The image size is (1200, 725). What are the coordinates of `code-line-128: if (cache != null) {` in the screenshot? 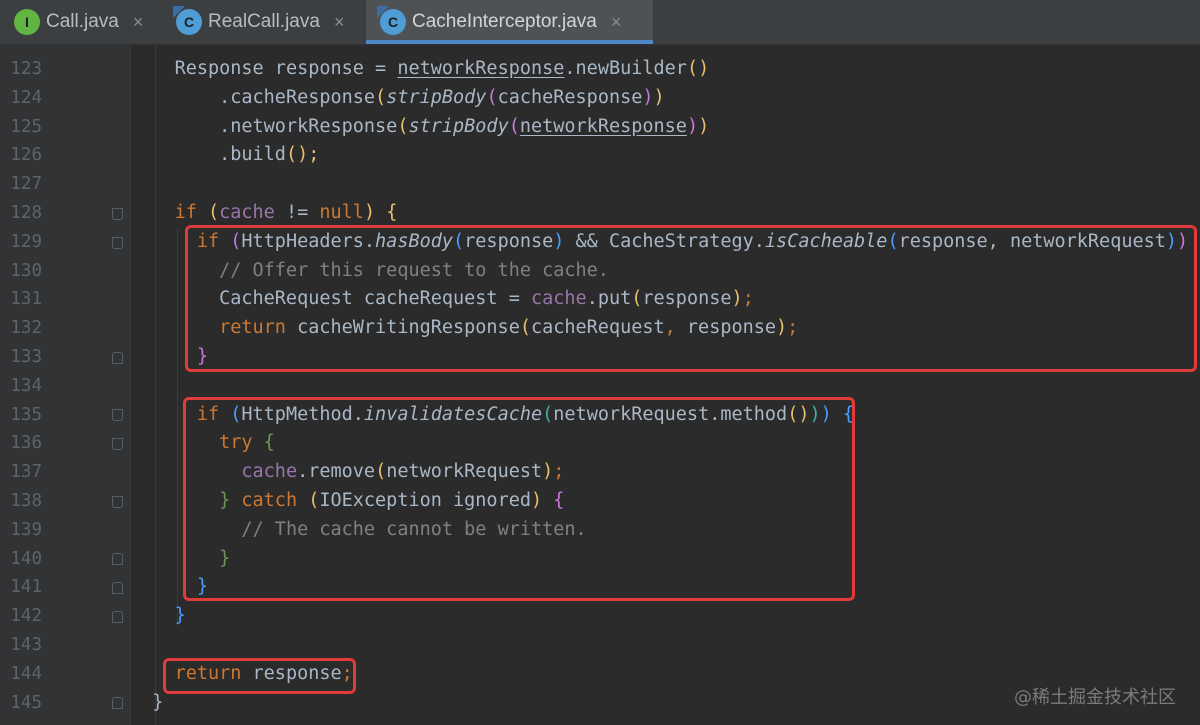 It's located at (264, 213).